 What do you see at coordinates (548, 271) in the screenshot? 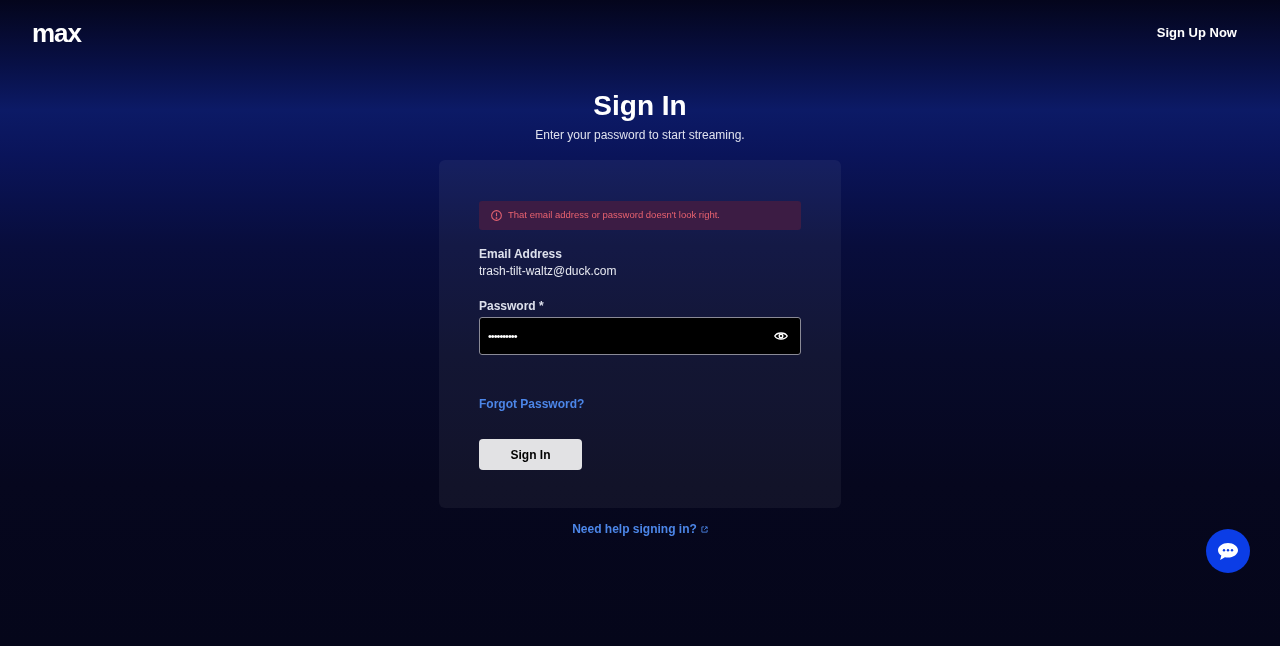
I see `email-value: trash-tilt-waltz@duck.com` at bounding box center [548, 271].